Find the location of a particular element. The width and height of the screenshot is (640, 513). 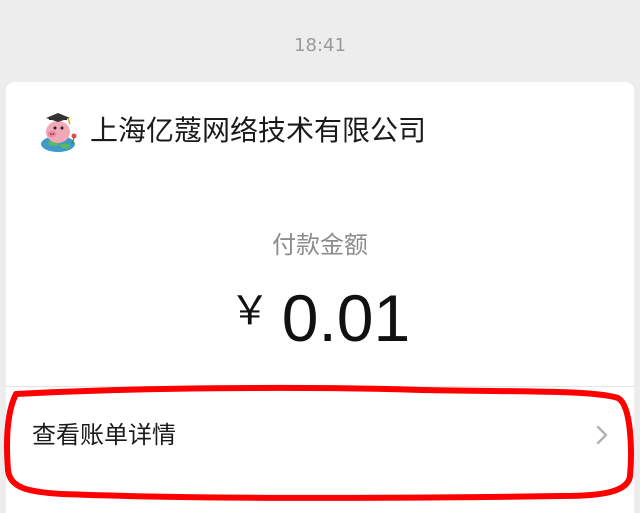

merchant-name: 上海亿蔻网络技术有限公司 is located at coordinates (258, 130).